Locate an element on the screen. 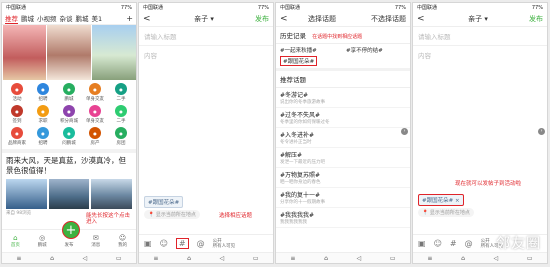  topic-item: #冬游记# 说出你的冬季旅游故事 is located at coordinates (343, 98).